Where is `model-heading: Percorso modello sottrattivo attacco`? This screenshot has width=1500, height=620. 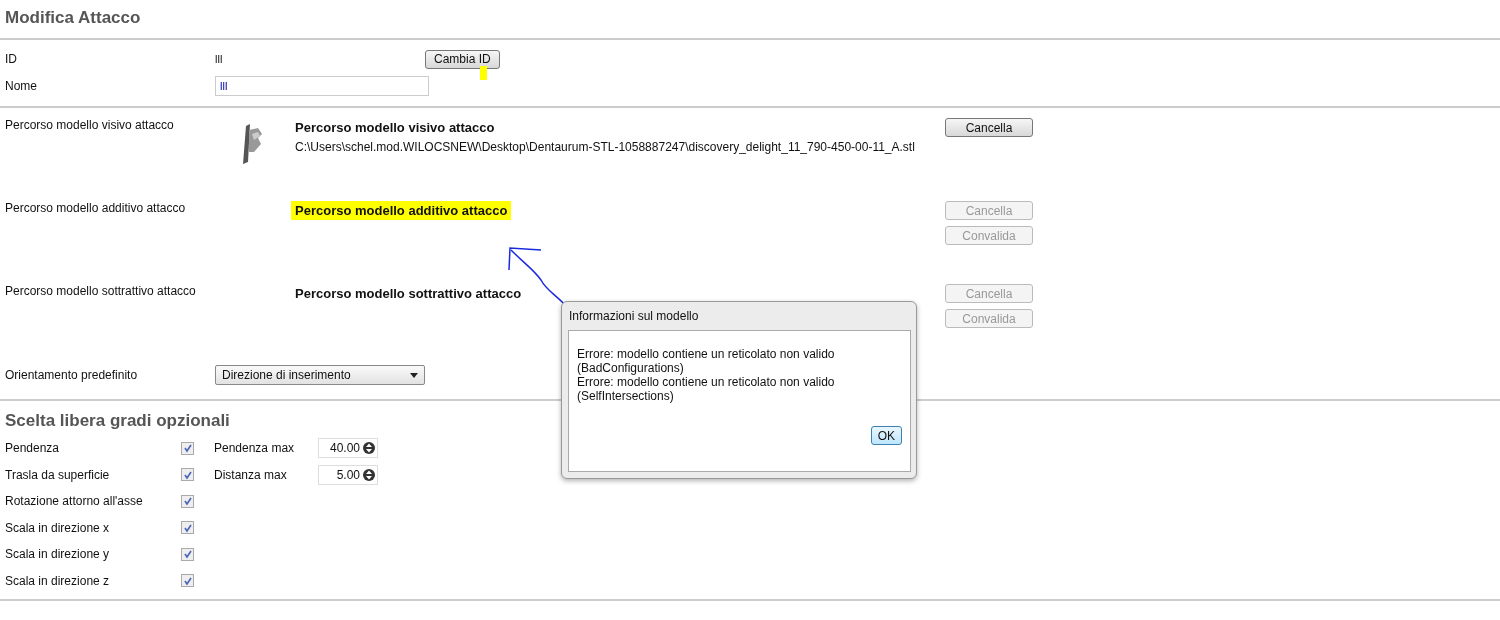
model-heading: Percorso modello sottrattivo attacco is located at coordinates (408, 293).